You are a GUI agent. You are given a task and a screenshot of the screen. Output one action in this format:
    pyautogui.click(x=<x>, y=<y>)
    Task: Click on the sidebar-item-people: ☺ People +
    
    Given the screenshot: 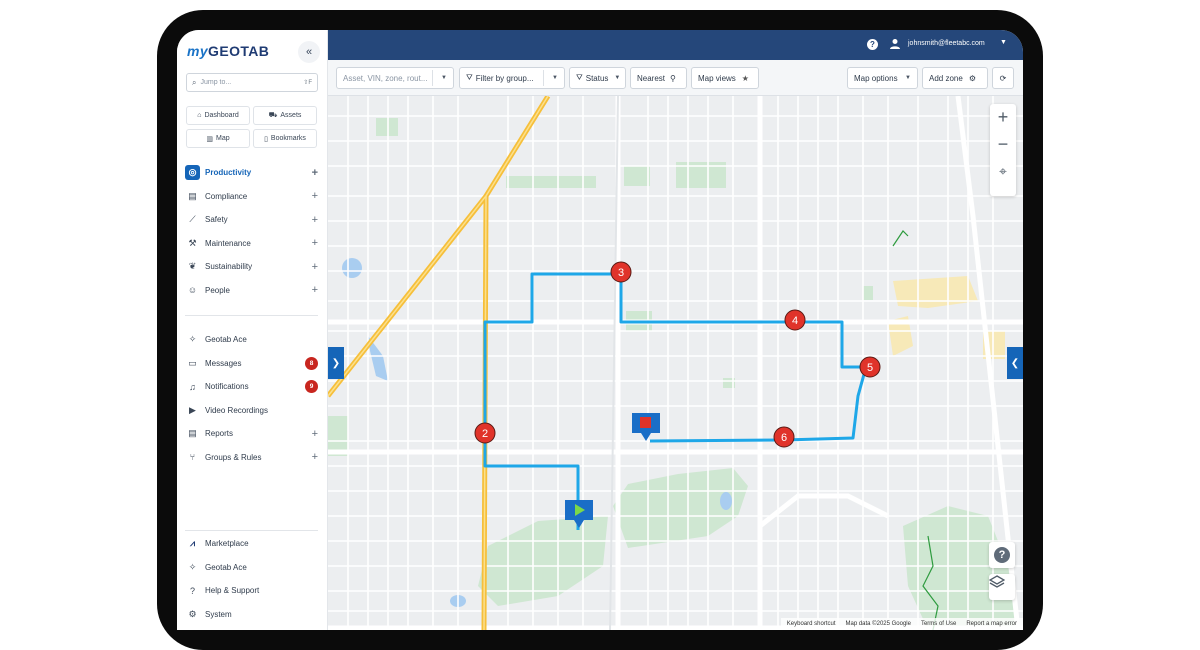 What is the action you would take?
    pyautogui.click(x=252, y=291)
    